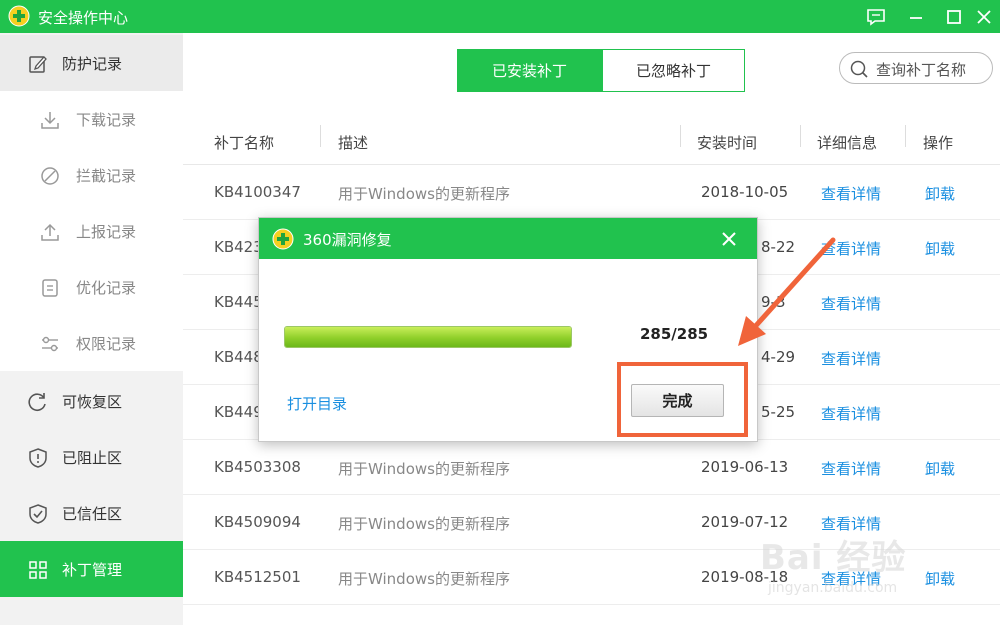  Describe the element at coordinates (83, 18) in the screenshot. I see `window-title: 安全操作中心` at that location.